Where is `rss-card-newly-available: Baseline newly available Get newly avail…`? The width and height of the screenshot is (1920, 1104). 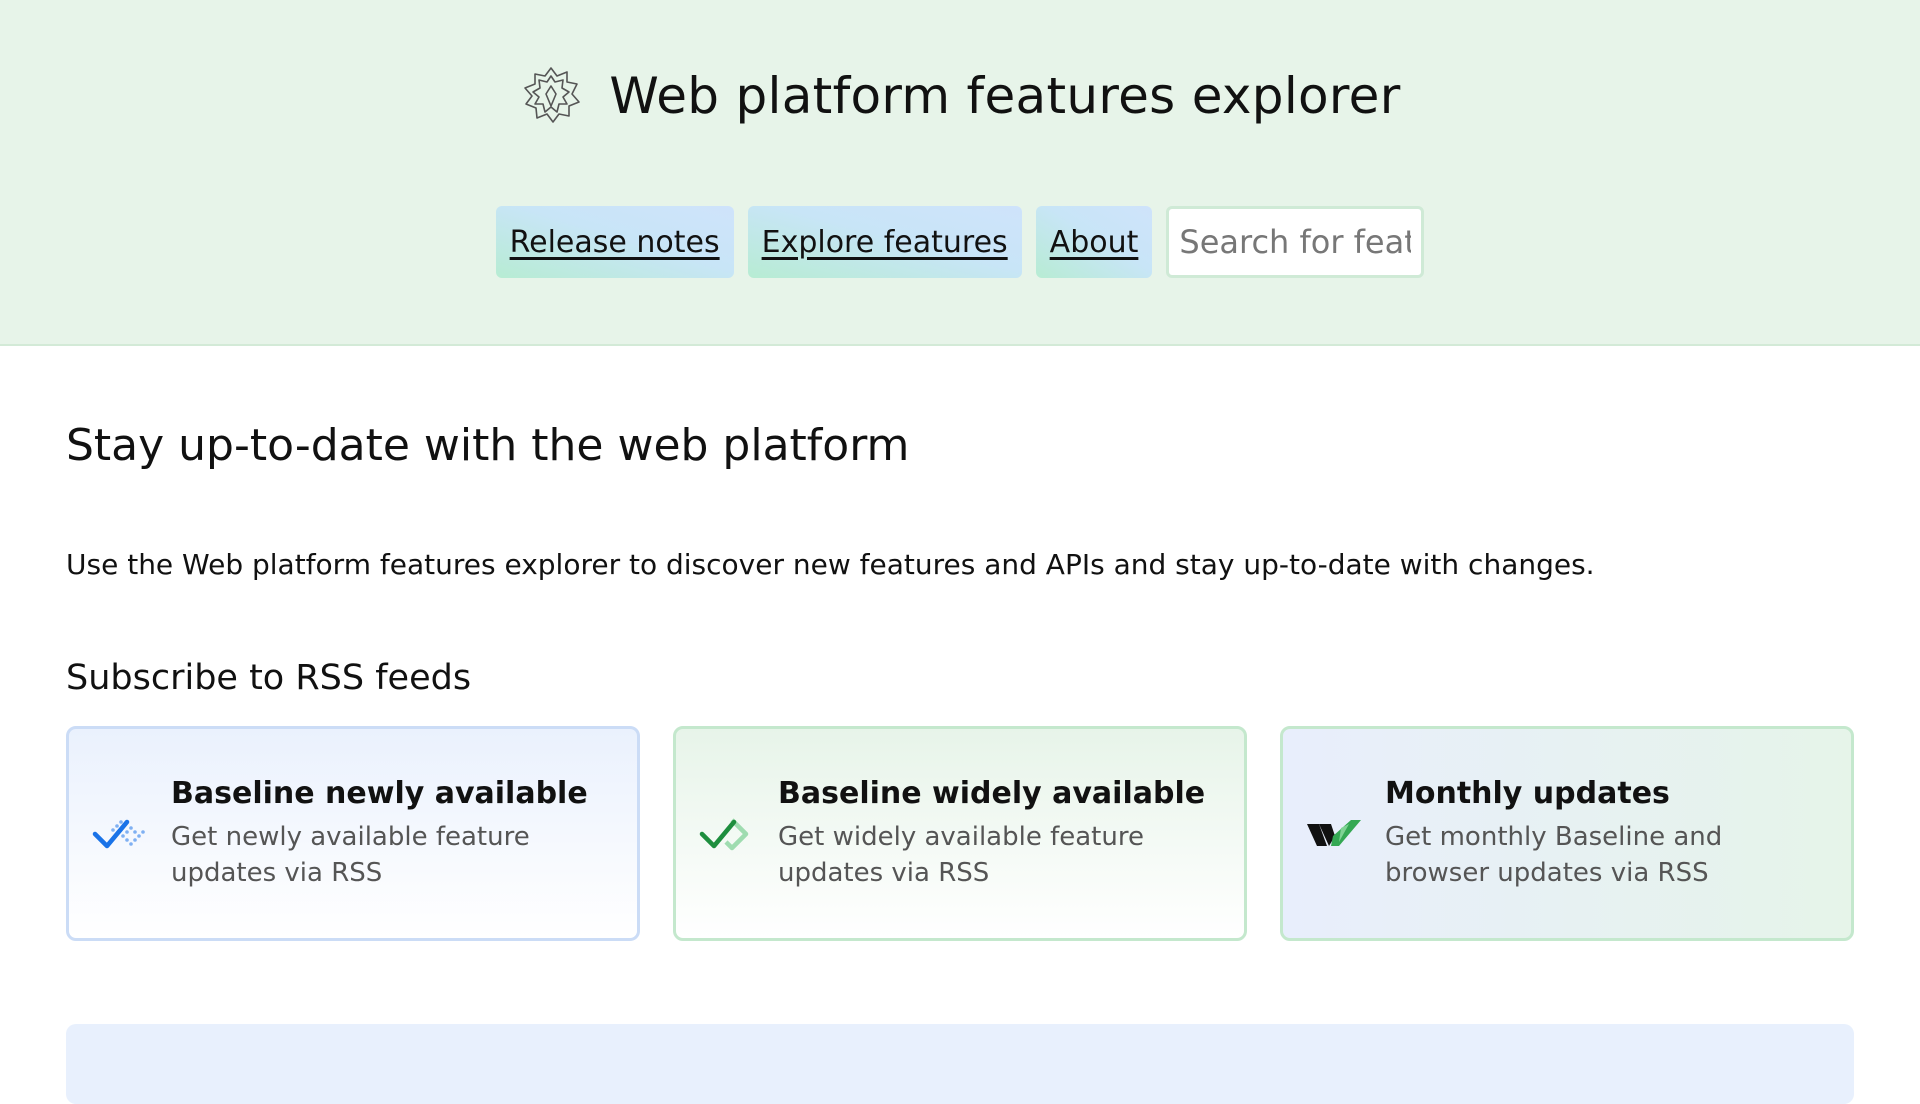
rss-card-newly-available: Baseline newly available Get newly avail… is located at coordinates (353, 833).